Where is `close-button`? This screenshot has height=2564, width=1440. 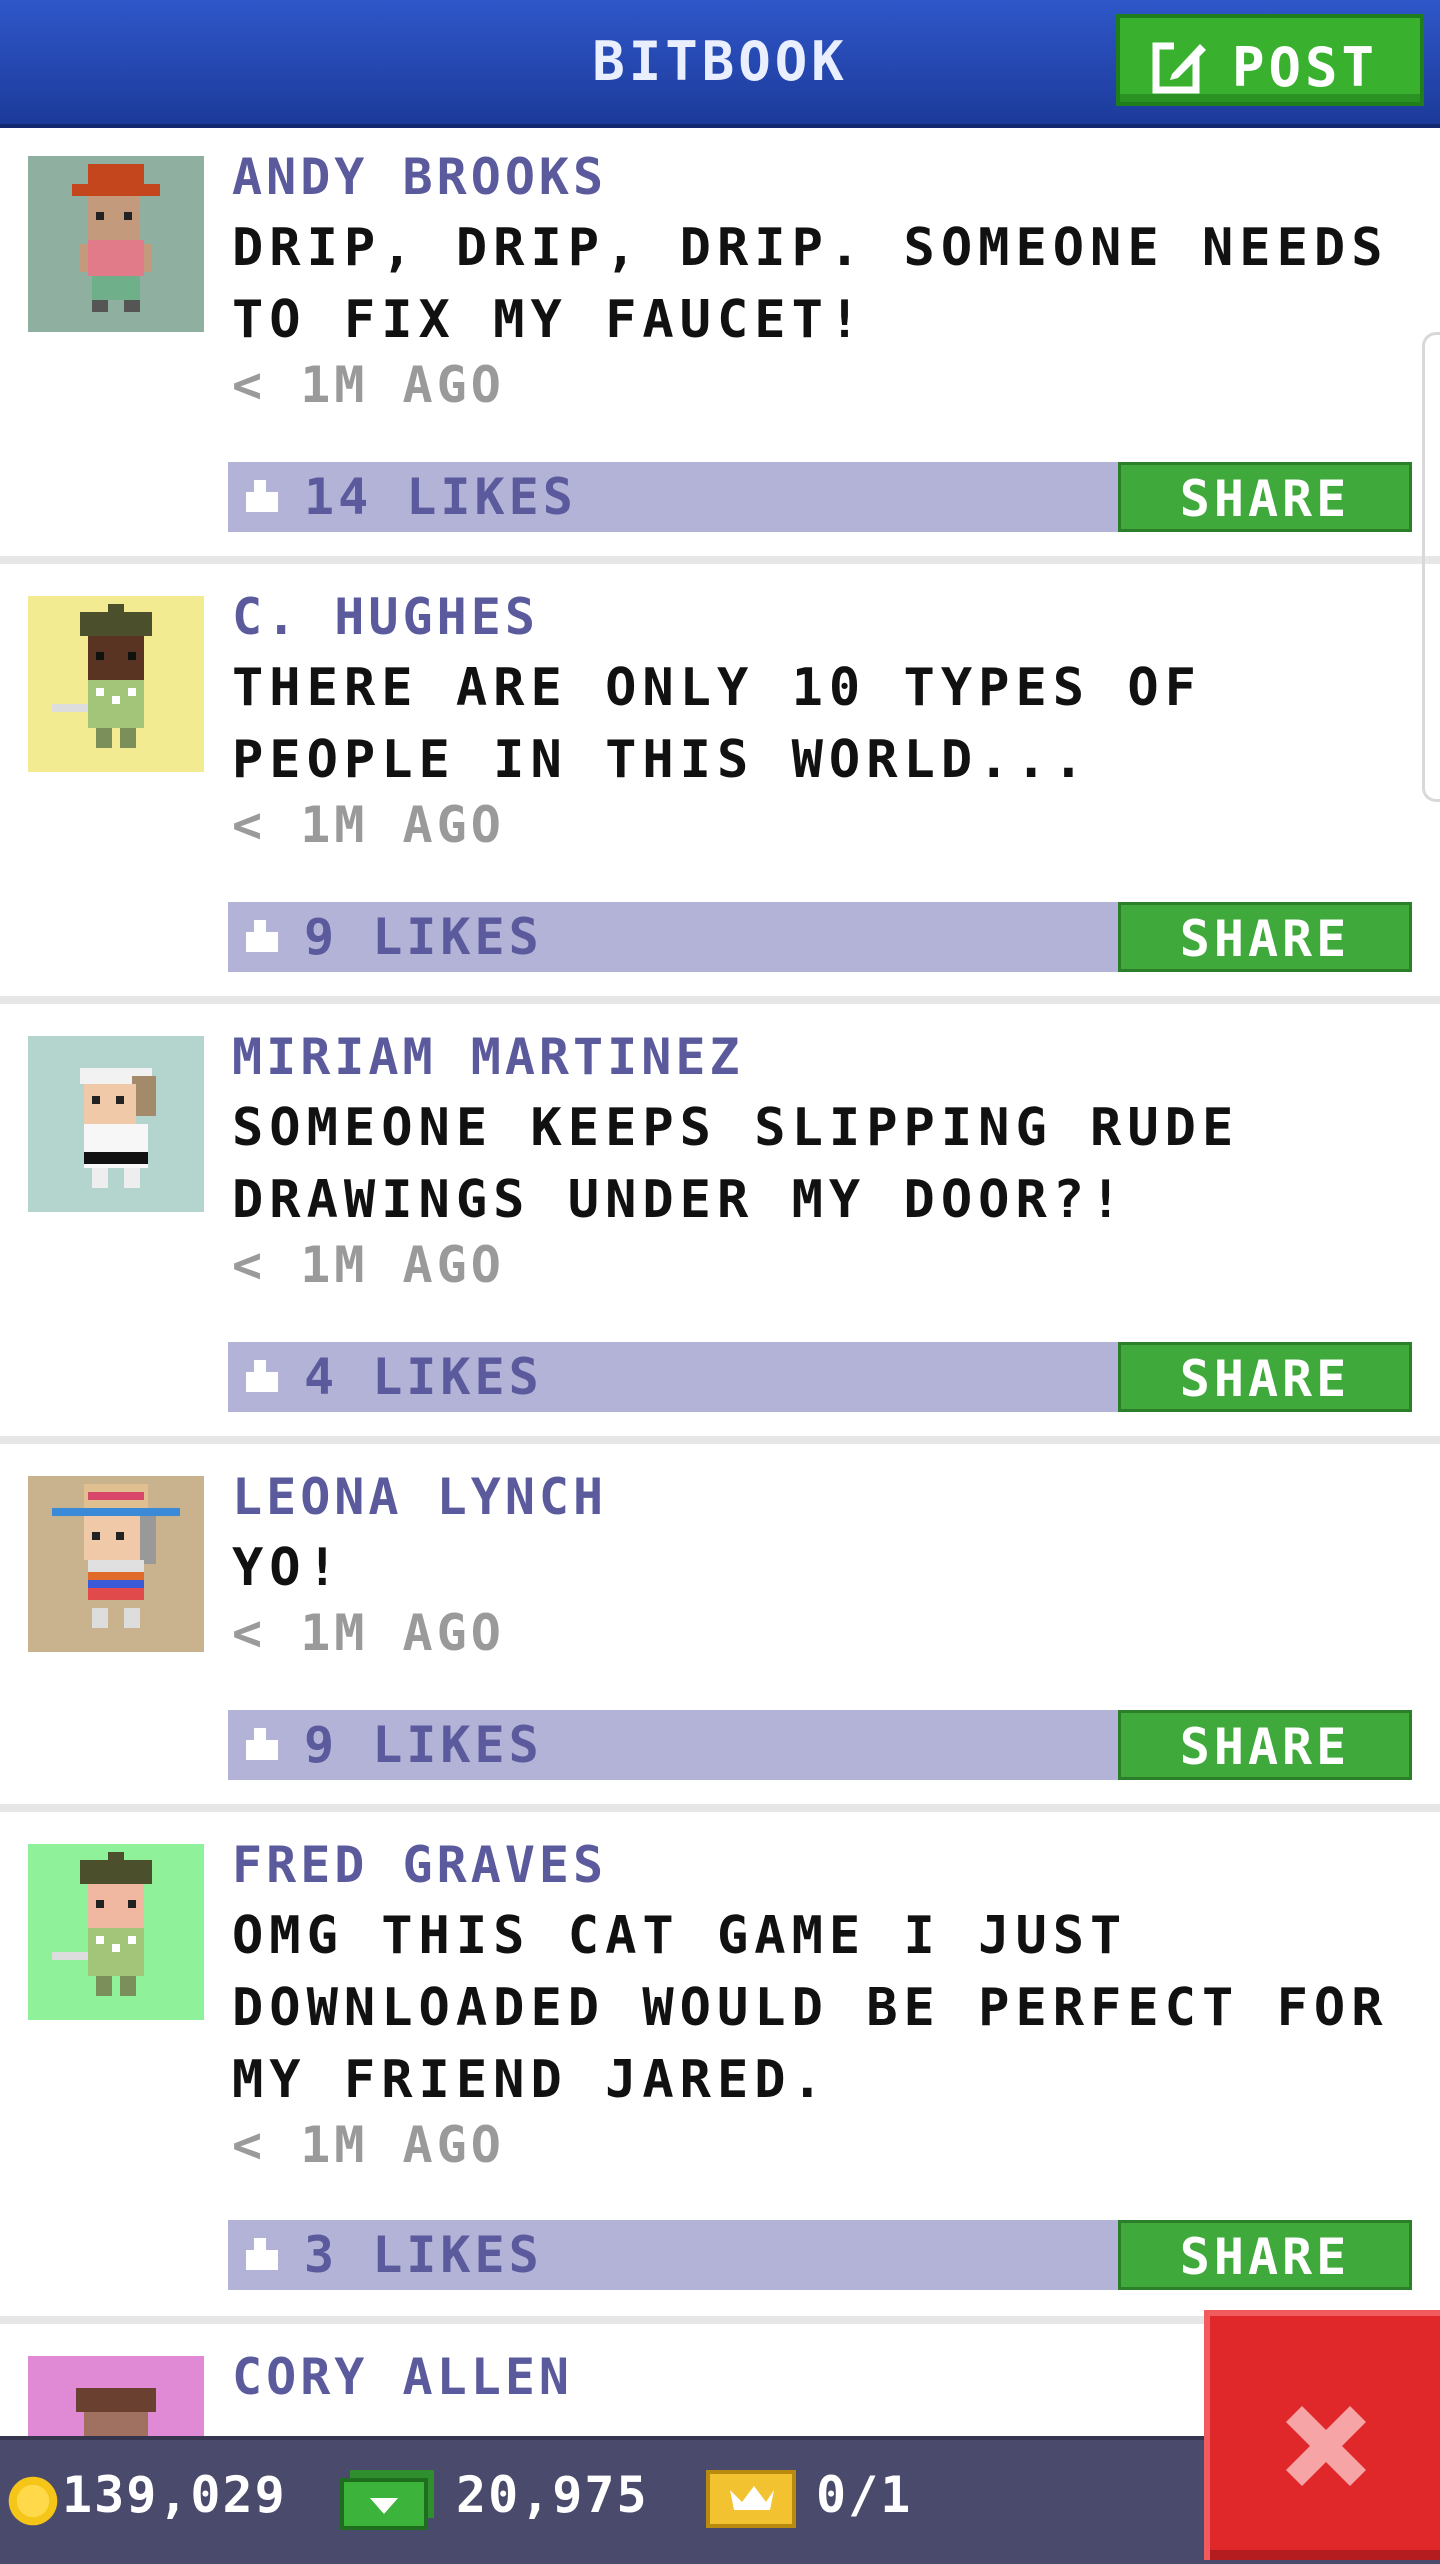 close-button is located at coordinates (1322, 2435).